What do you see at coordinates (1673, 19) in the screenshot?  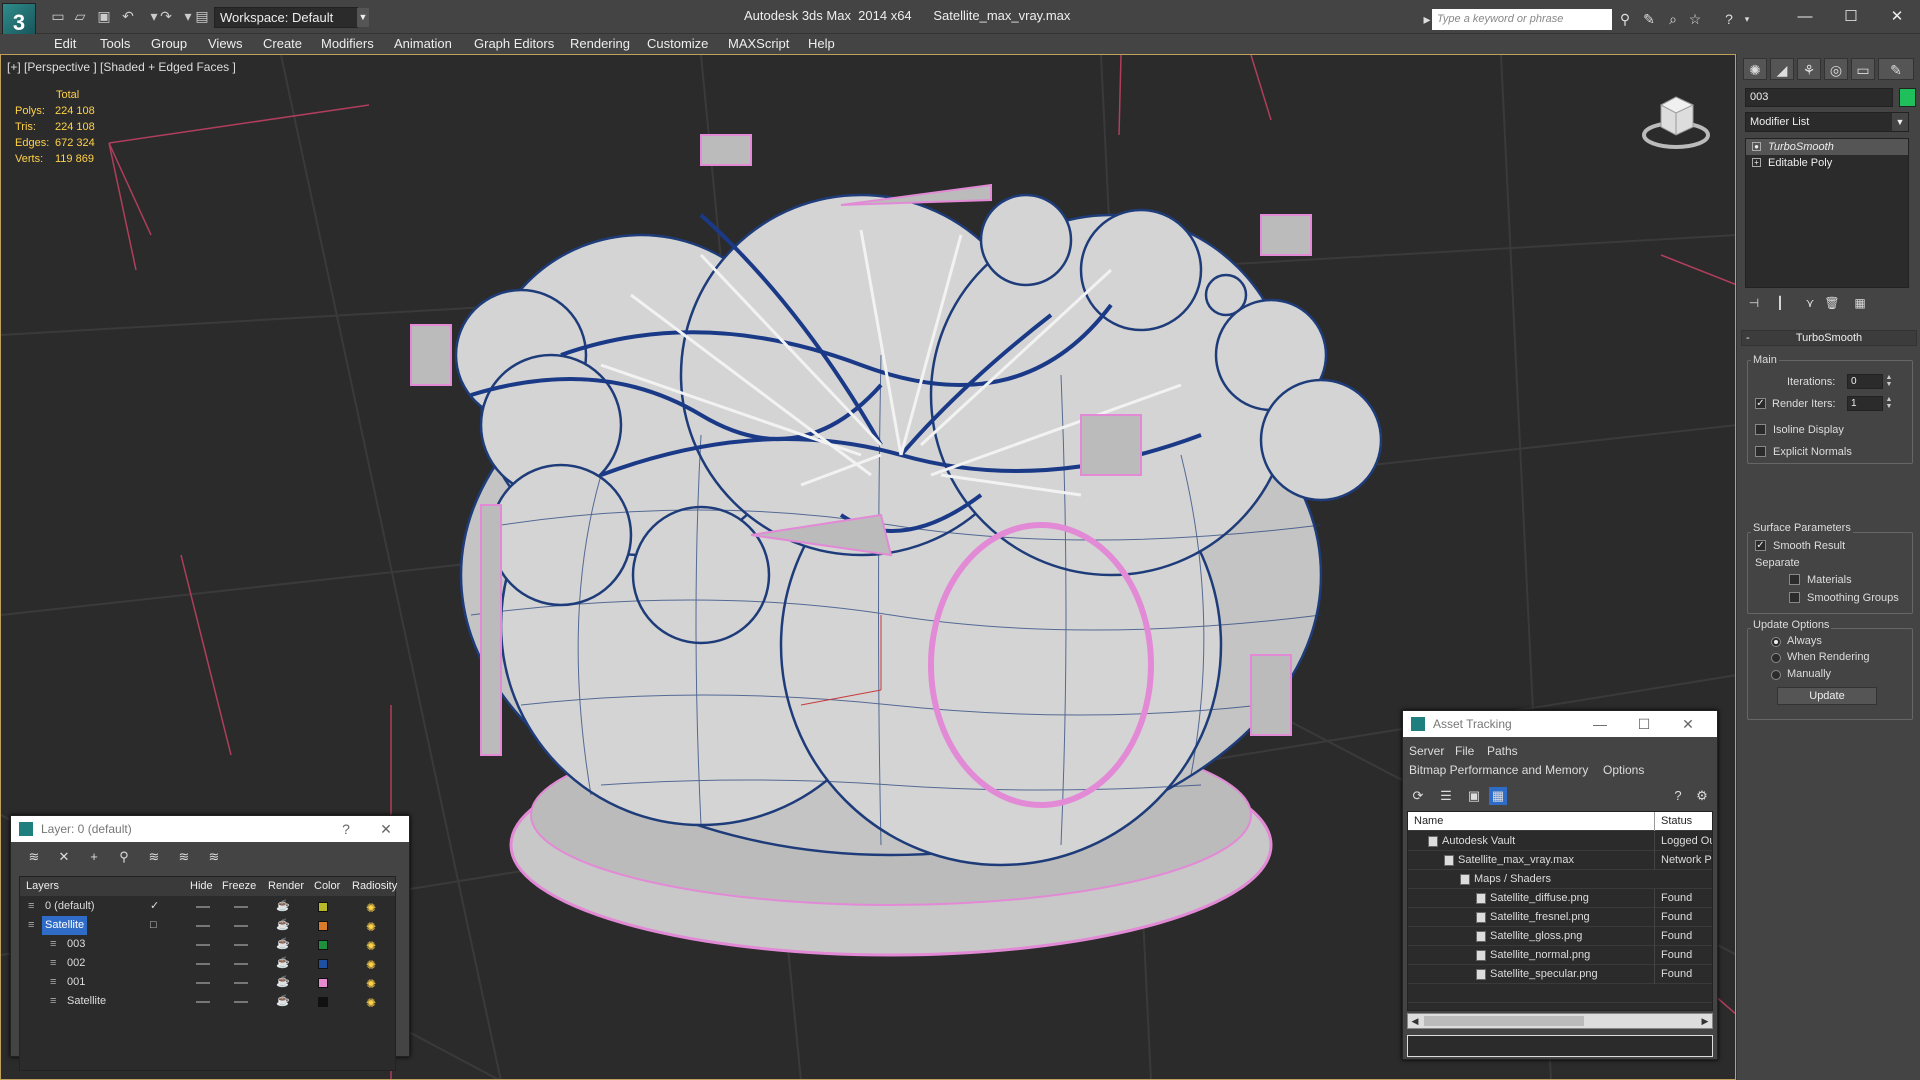 I see `communication-icon: ⌕` at bounding box center [1673, 19].